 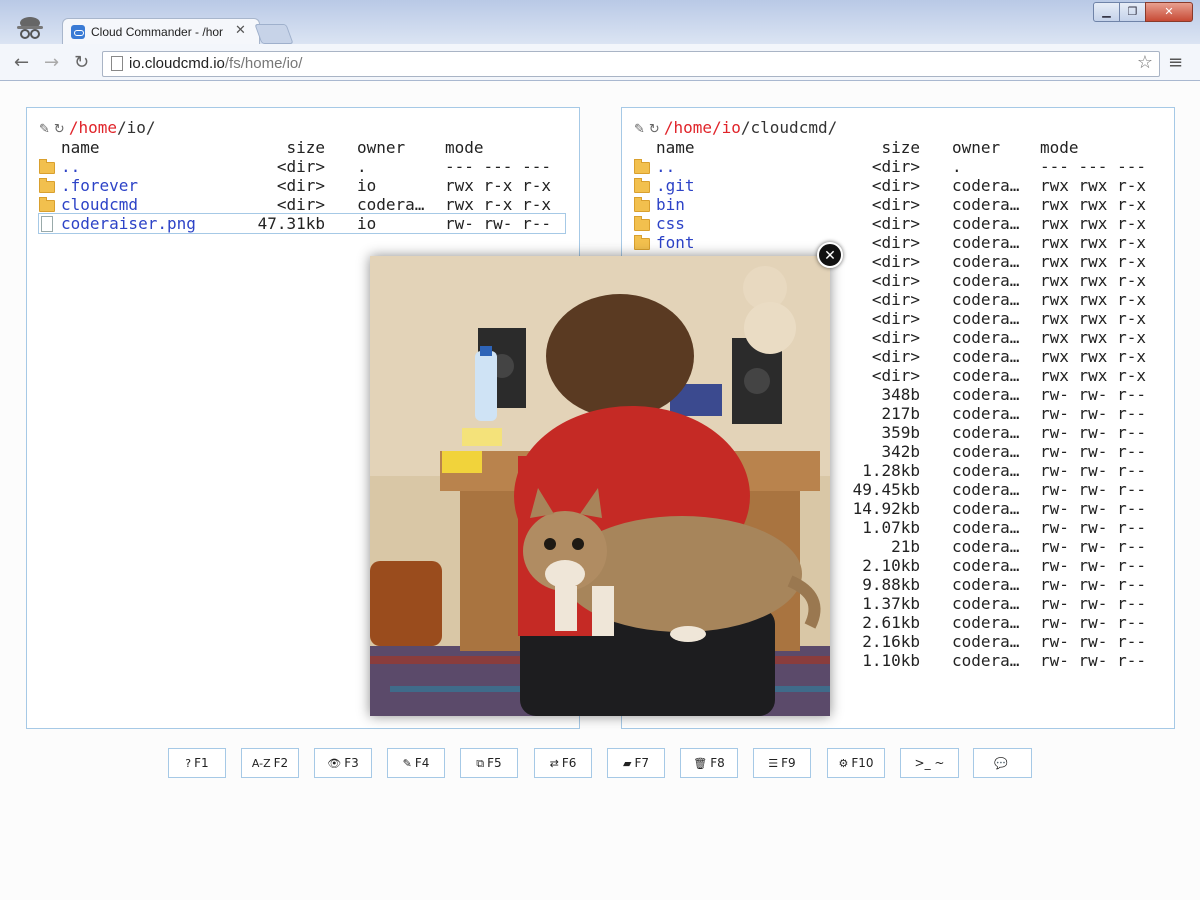 What do you see at coordinates (856, 763) in the screenshot?
I see `fkey-button: ⚙ F10` at bounding box center [856, 763].